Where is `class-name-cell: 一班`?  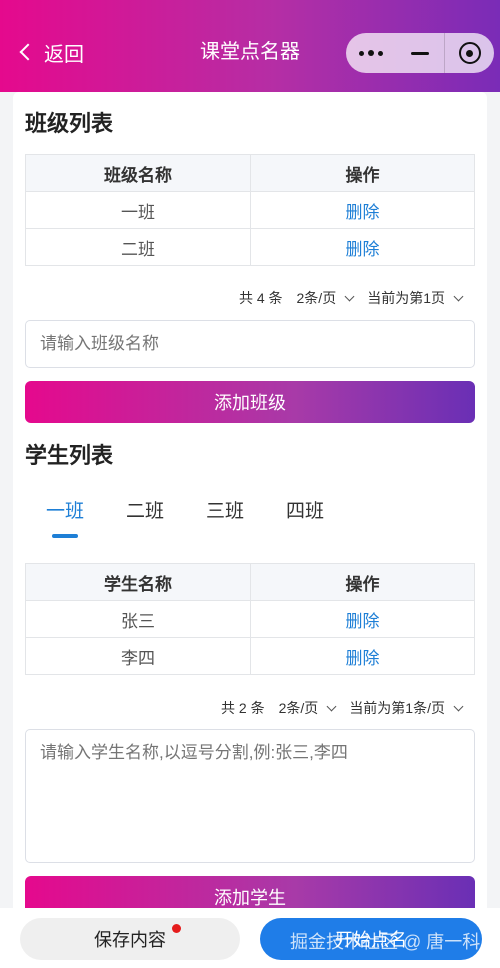
class-name-cell: 一班 is located at coordinates (138, 210).